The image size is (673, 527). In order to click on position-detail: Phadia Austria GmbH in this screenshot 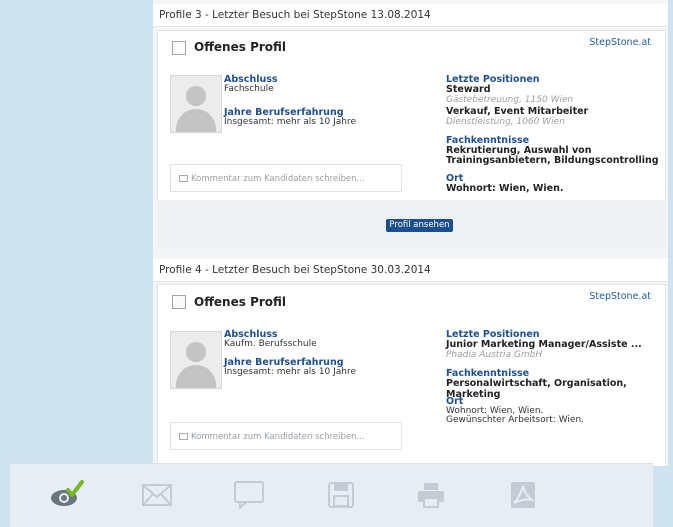, I will do `click(494, 355)`.